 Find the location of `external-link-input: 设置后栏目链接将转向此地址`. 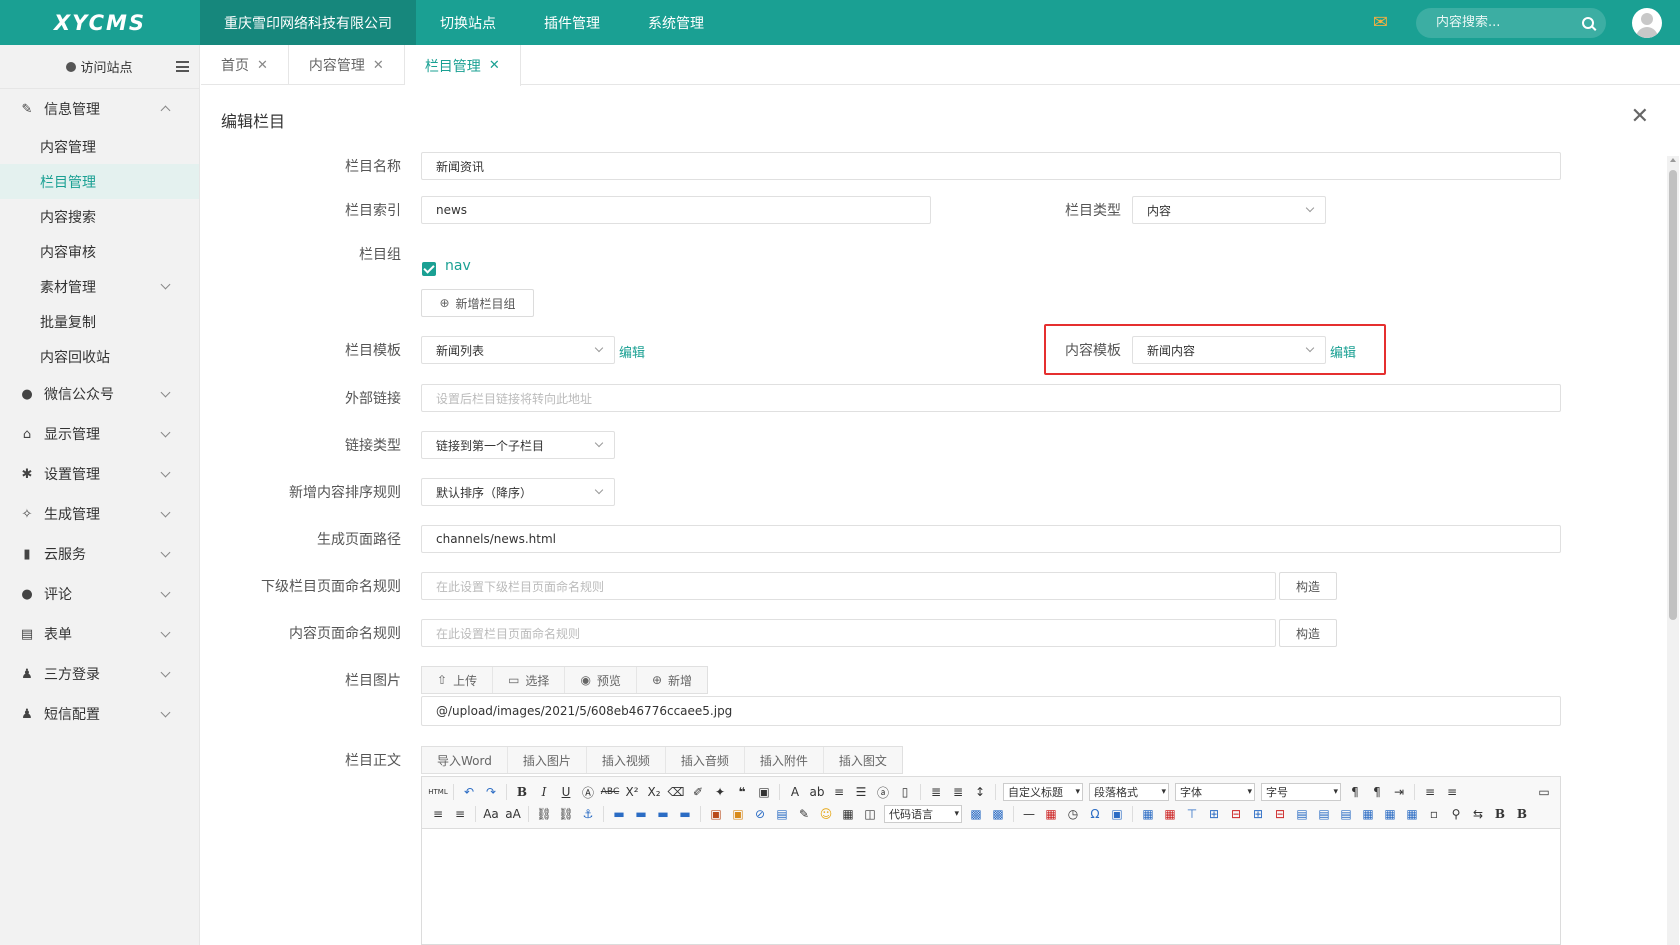

external-link-input: 设置后栏目链接将转向此地址 is located at coordinates (991, 398).